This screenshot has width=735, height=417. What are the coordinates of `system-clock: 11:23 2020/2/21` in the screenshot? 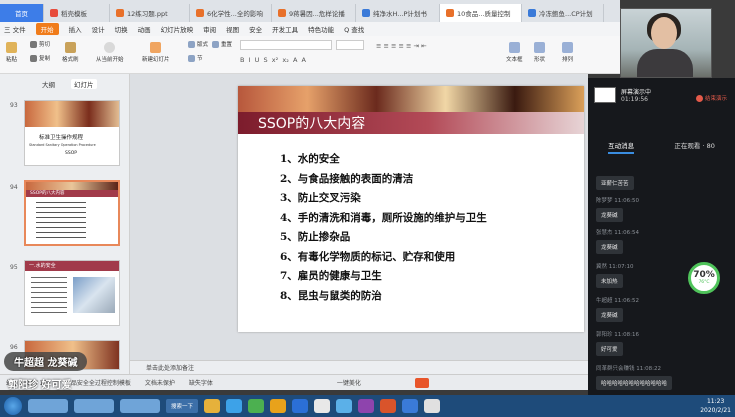 It's located at (715, 406).